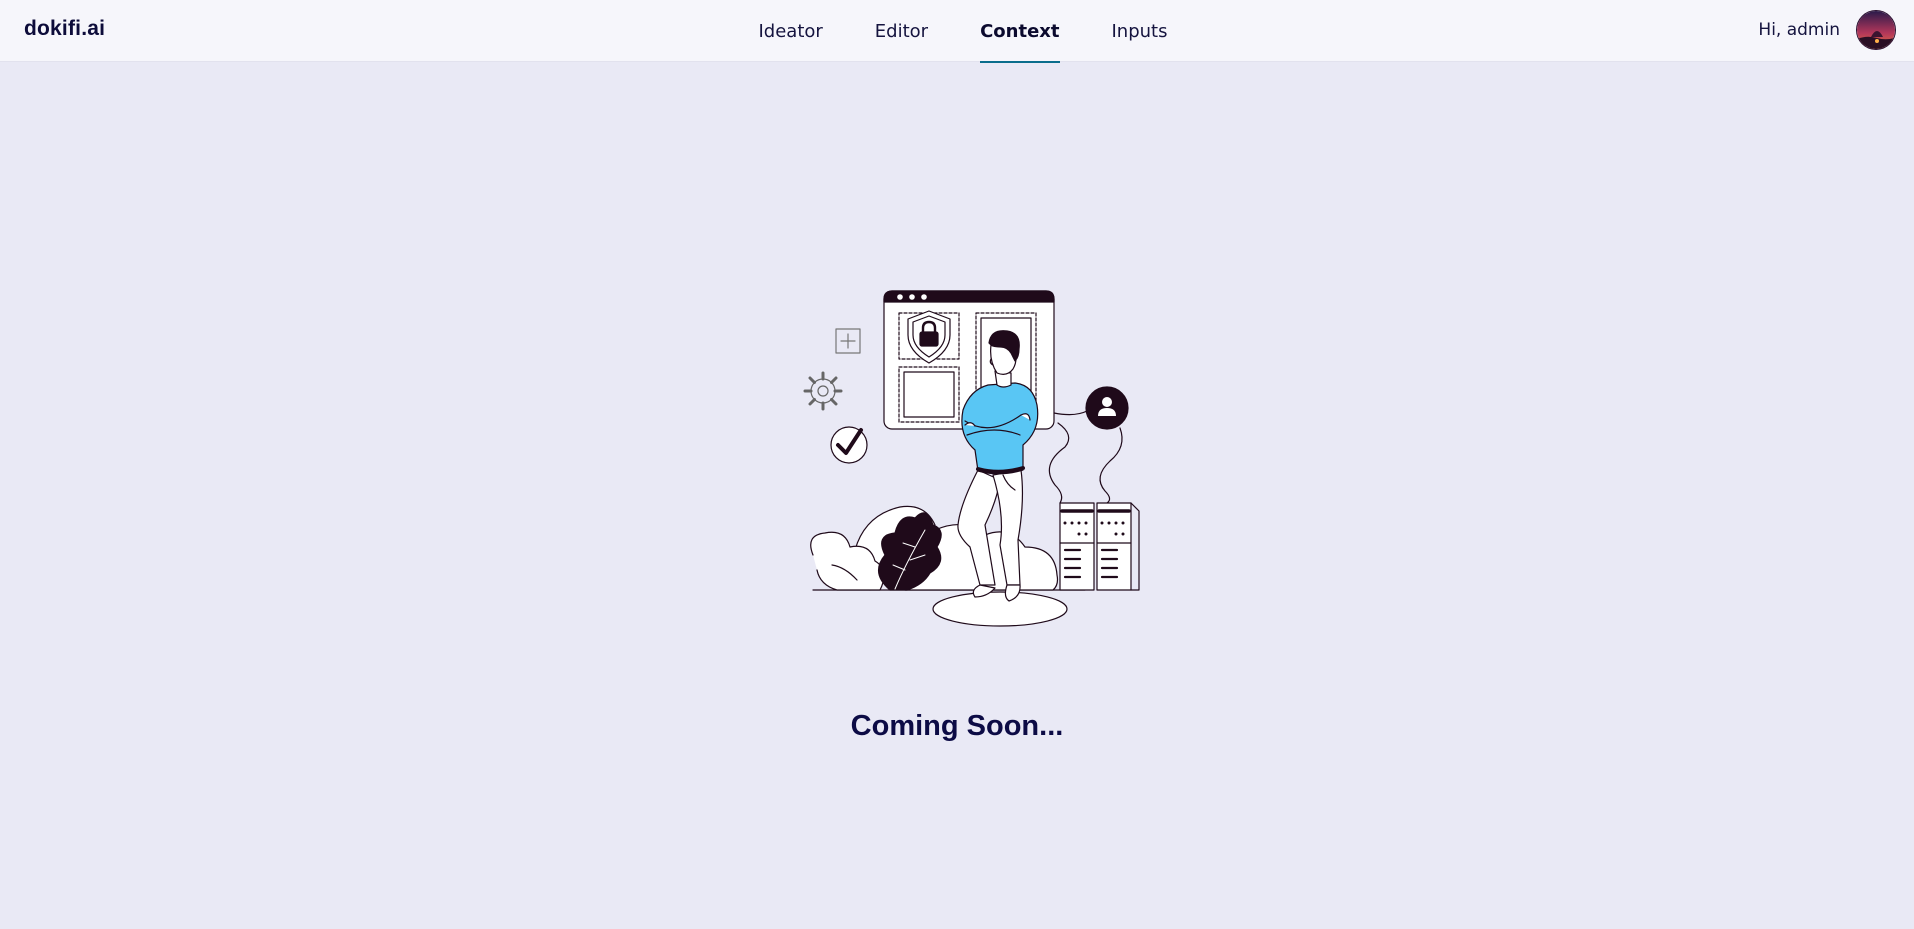 The width and height of the screenshot is (1914, 929). Describe the element at coordinates (790, 31) in the screenshot. I see `tab-ideator: Ideator` at that location.